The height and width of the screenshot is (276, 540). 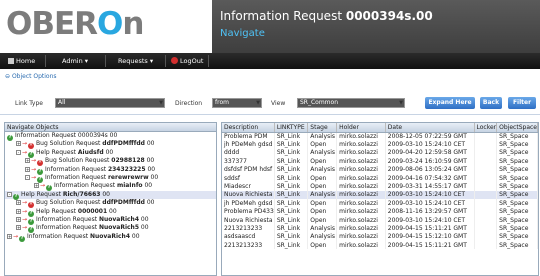 What do you see at coordinates (351, 103) in the screenshot?
I see `view-select: SR_Common ▼` at bounding box center [351, 103].